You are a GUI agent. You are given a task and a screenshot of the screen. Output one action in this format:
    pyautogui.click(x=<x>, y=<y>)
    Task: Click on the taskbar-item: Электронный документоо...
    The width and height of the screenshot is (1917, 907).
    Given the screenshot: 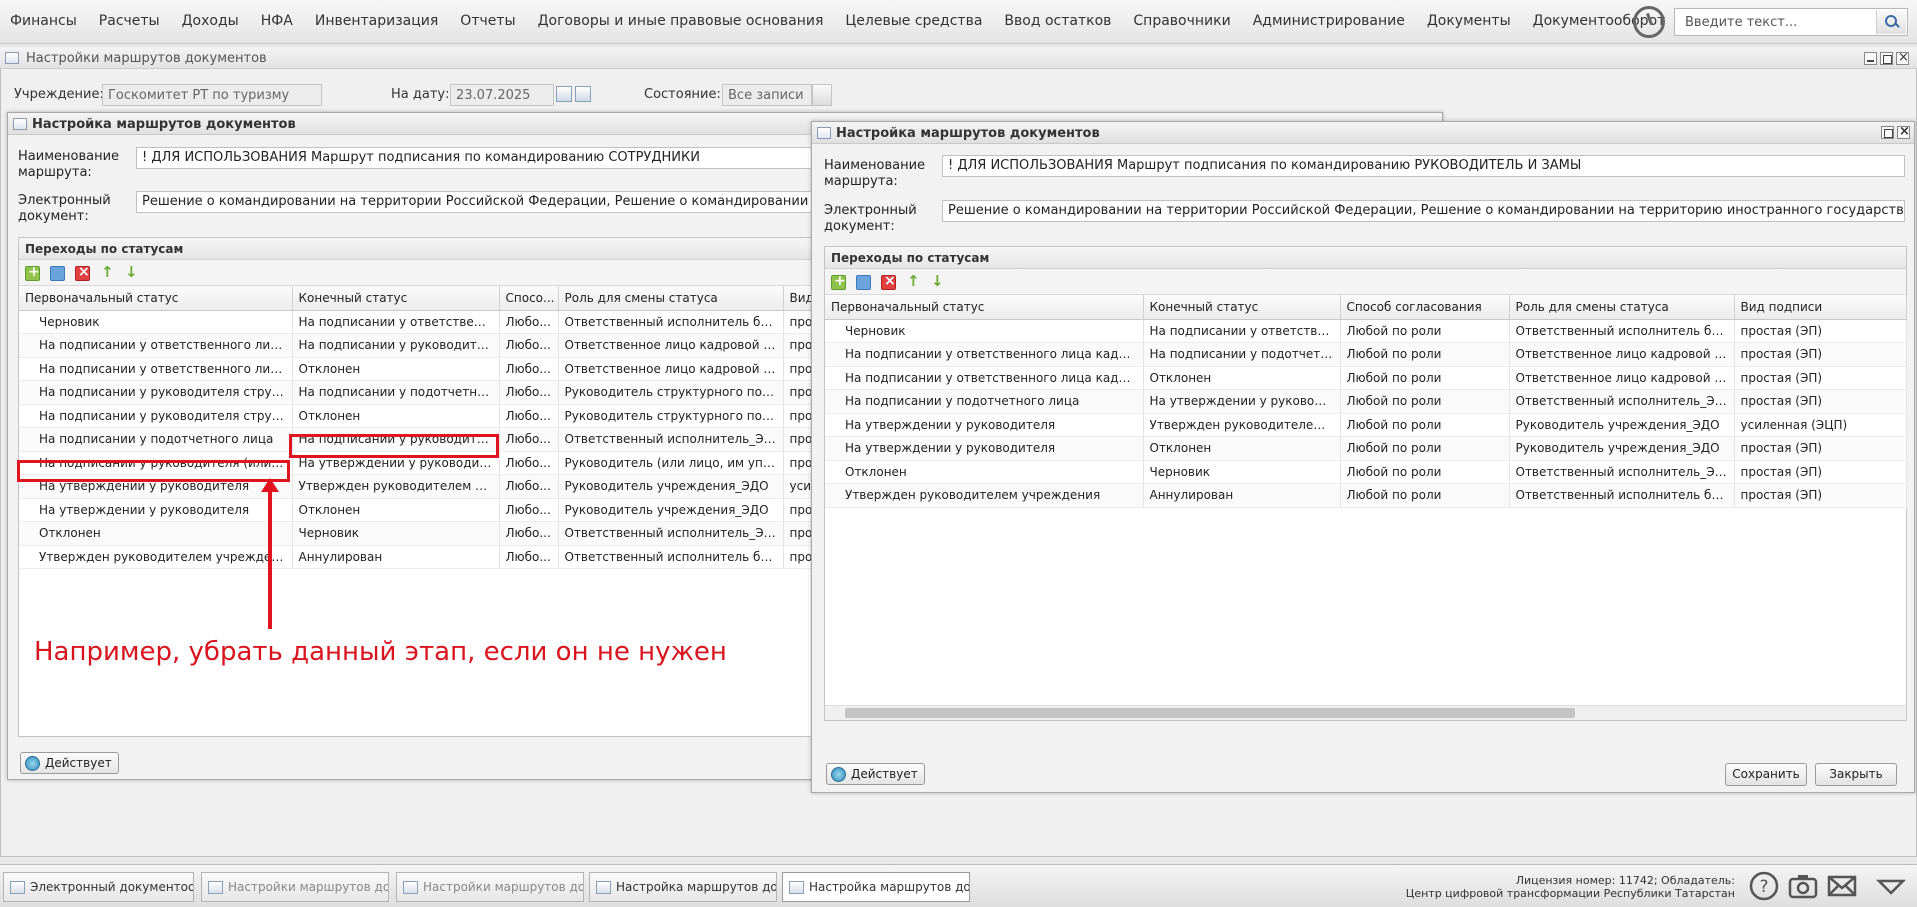 What is the action you would take?
    pyautogui.click(x=98, y=887)
    